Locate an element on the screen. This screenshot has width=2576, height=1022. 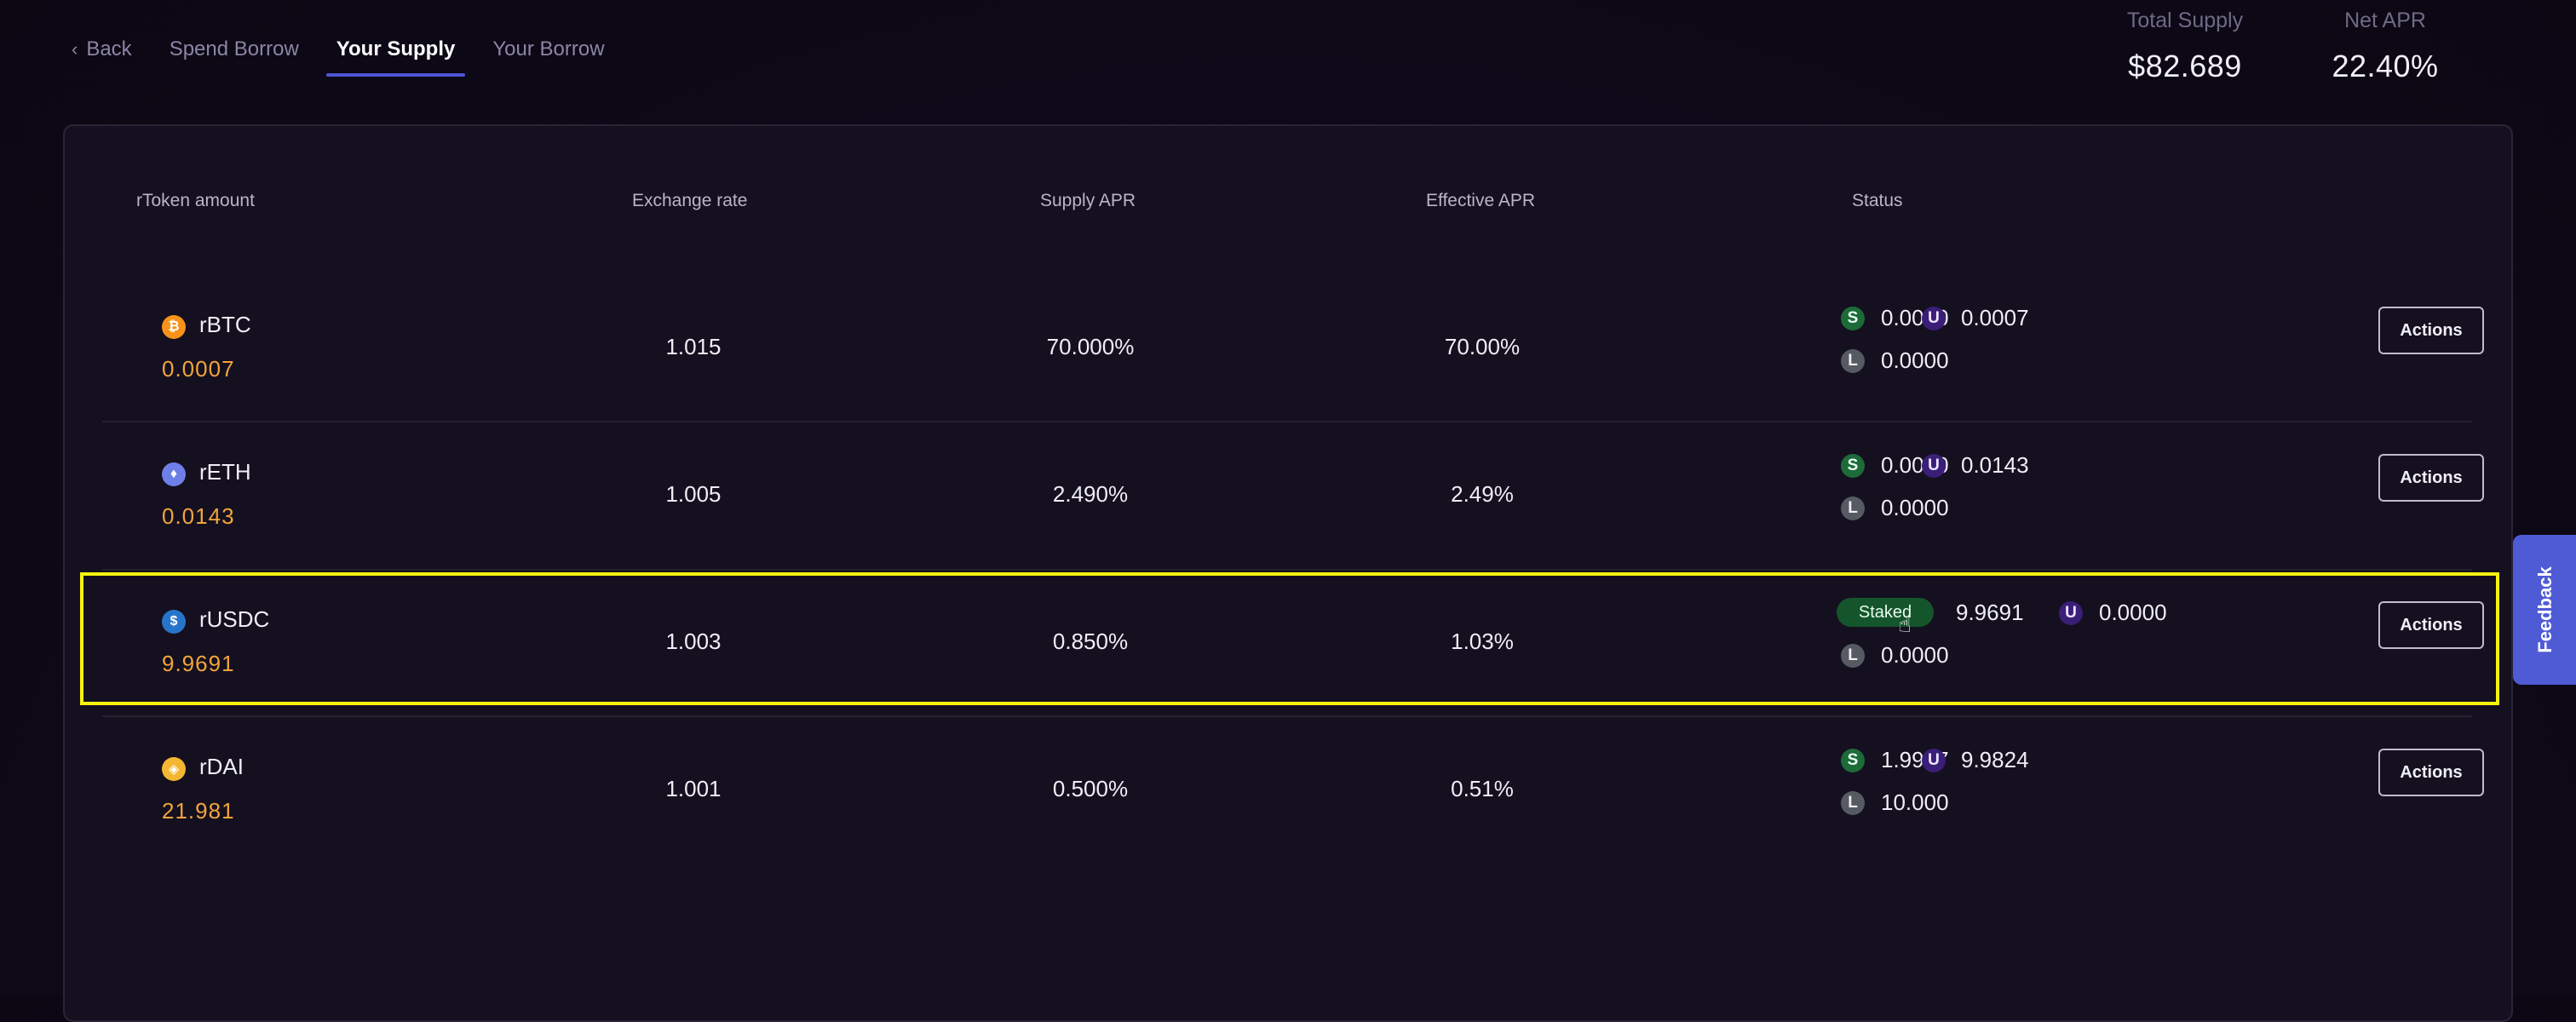
token-amount: 0.0143 is located at coordinates (199, 516).